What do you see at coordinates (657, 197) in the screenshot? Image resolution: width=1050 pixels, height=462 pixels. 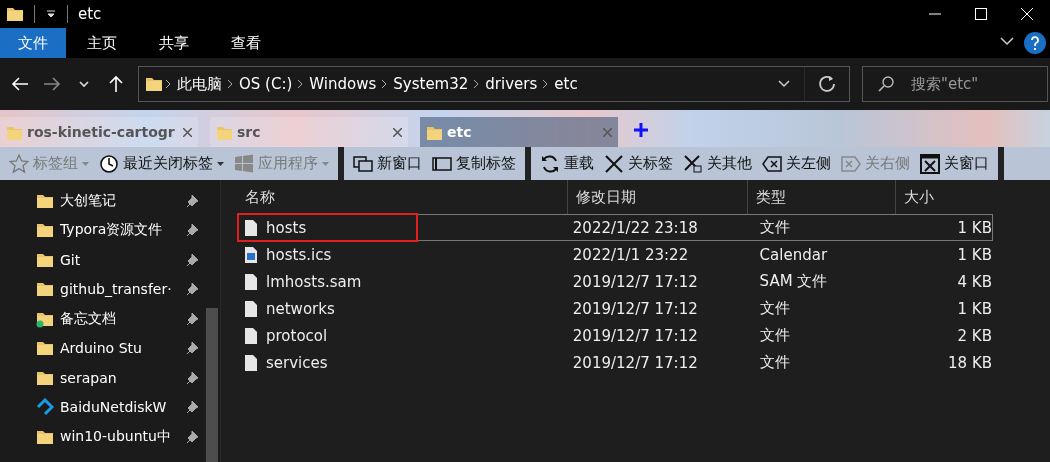 I see `column-header: 修改日期` at bounding box center [657, 197].